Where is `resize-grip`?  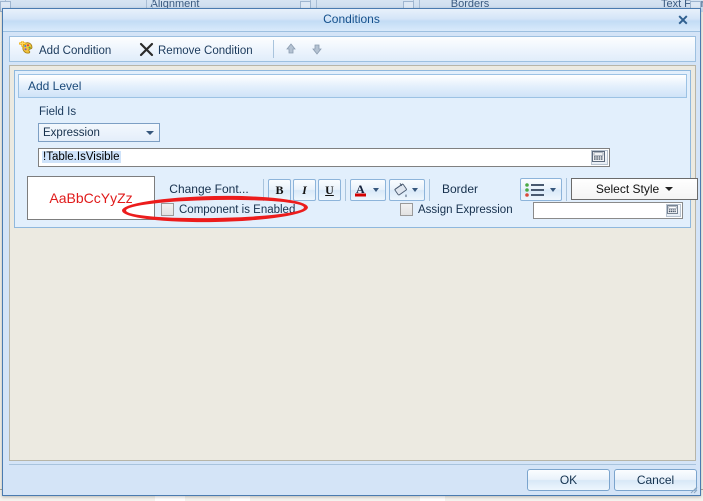 resize-grip is located at coordinates (692, 488).